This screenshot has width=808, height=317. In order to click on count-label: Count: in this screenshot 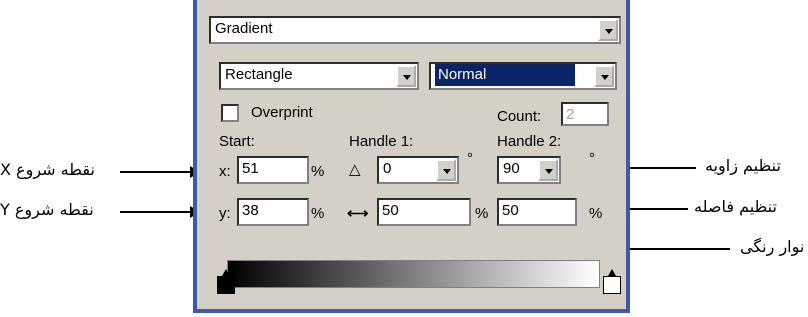, I will do `click(519, 116)`.